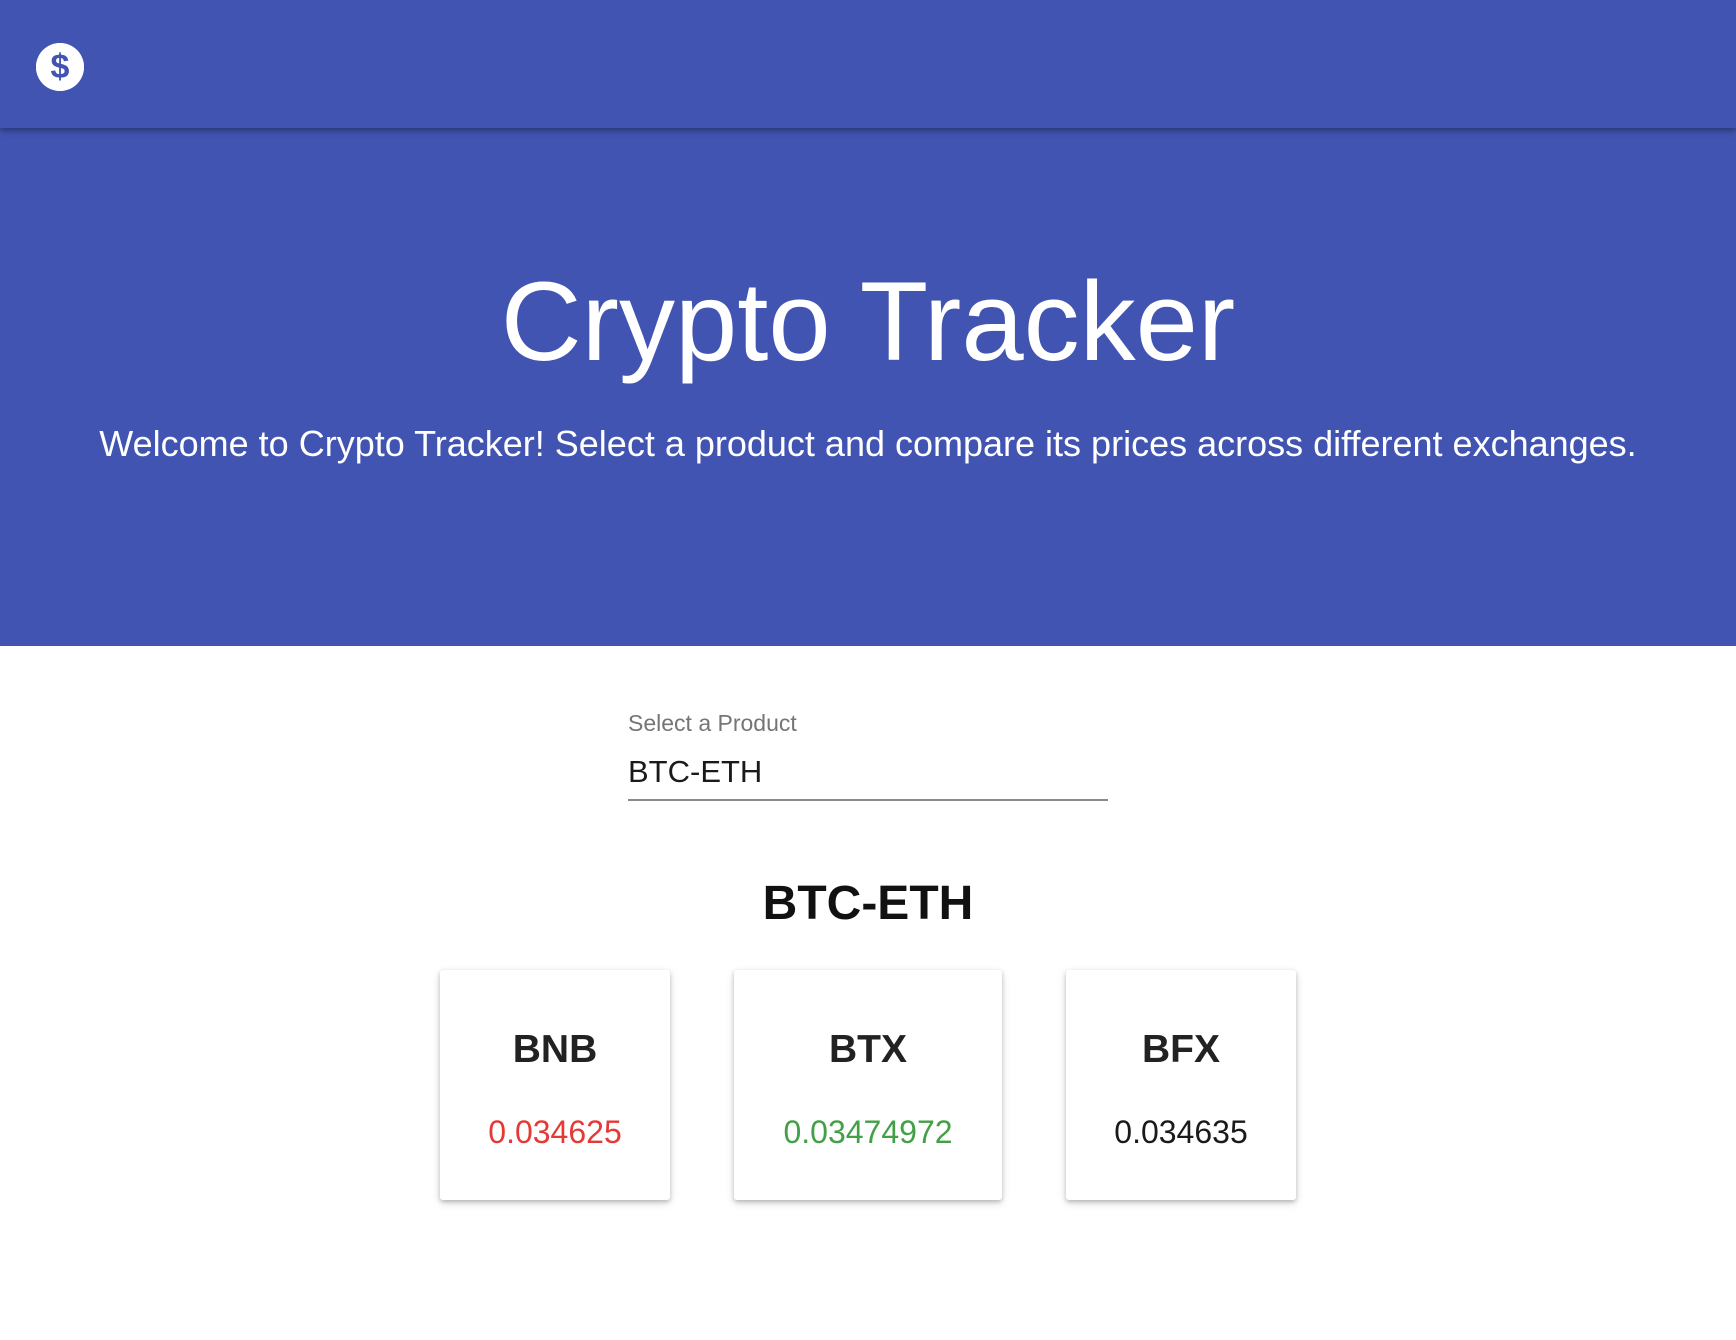 The height and width of the screenshot is (1340, 1736). What do you see at coordinates (868, 1049) in the screenshot?
I see `exchange-name: BTX` at bounding box center [868, 1049].